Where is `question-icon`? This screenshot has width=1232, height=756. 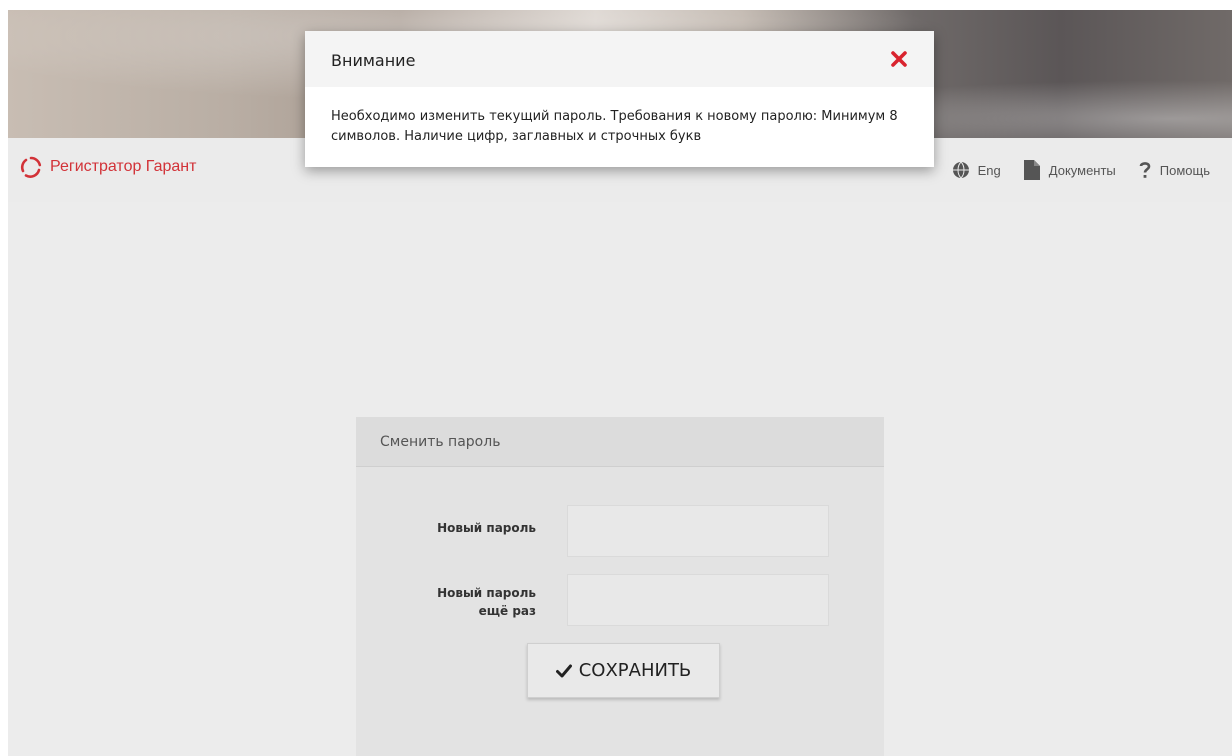
question-icon is located at coordinates (1145, 170).